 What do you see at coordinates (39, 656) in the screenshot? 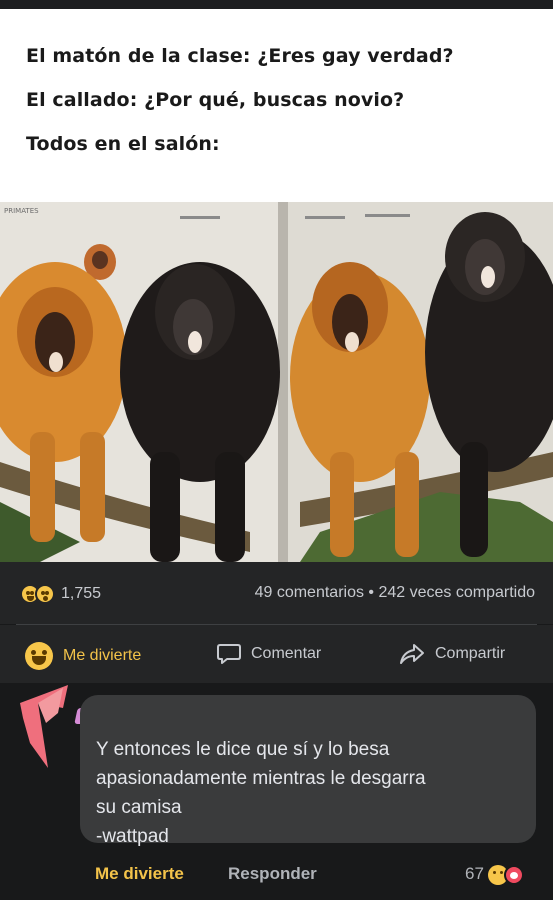
I see `haha-emoji-icon` at bounding box center [39, 656].